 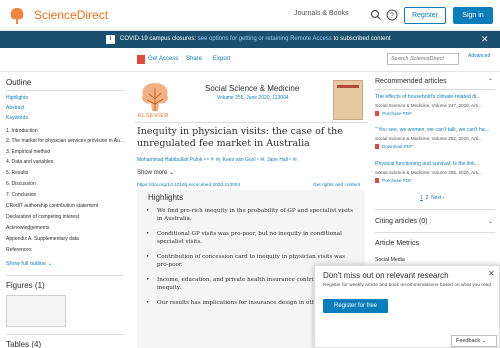 I want to click on banner-prefix: COVID-19 campus closures:, so click(x=159, y=39).